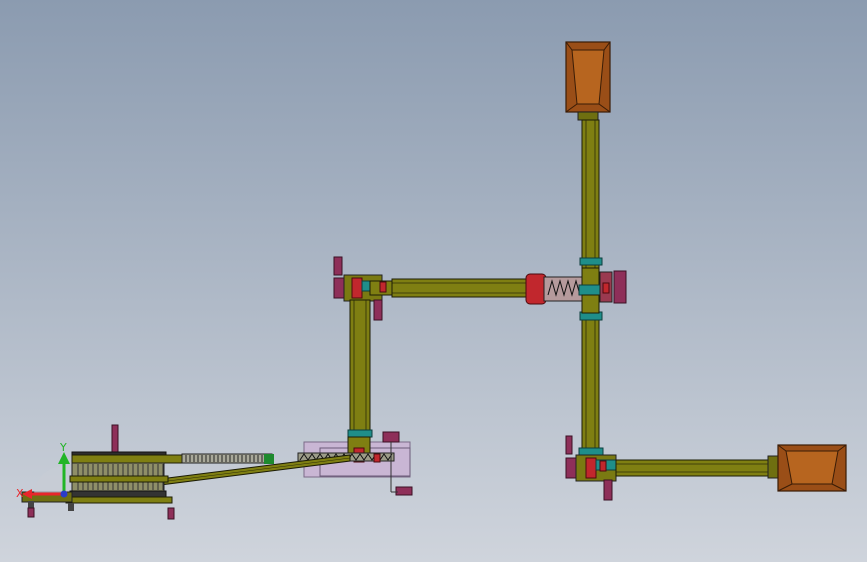 This screenshot has width=867, height=562. What do you see at coordinates (812, 468) in the screenshot?
I see `hopper-right` at bounding box center [812, 468].